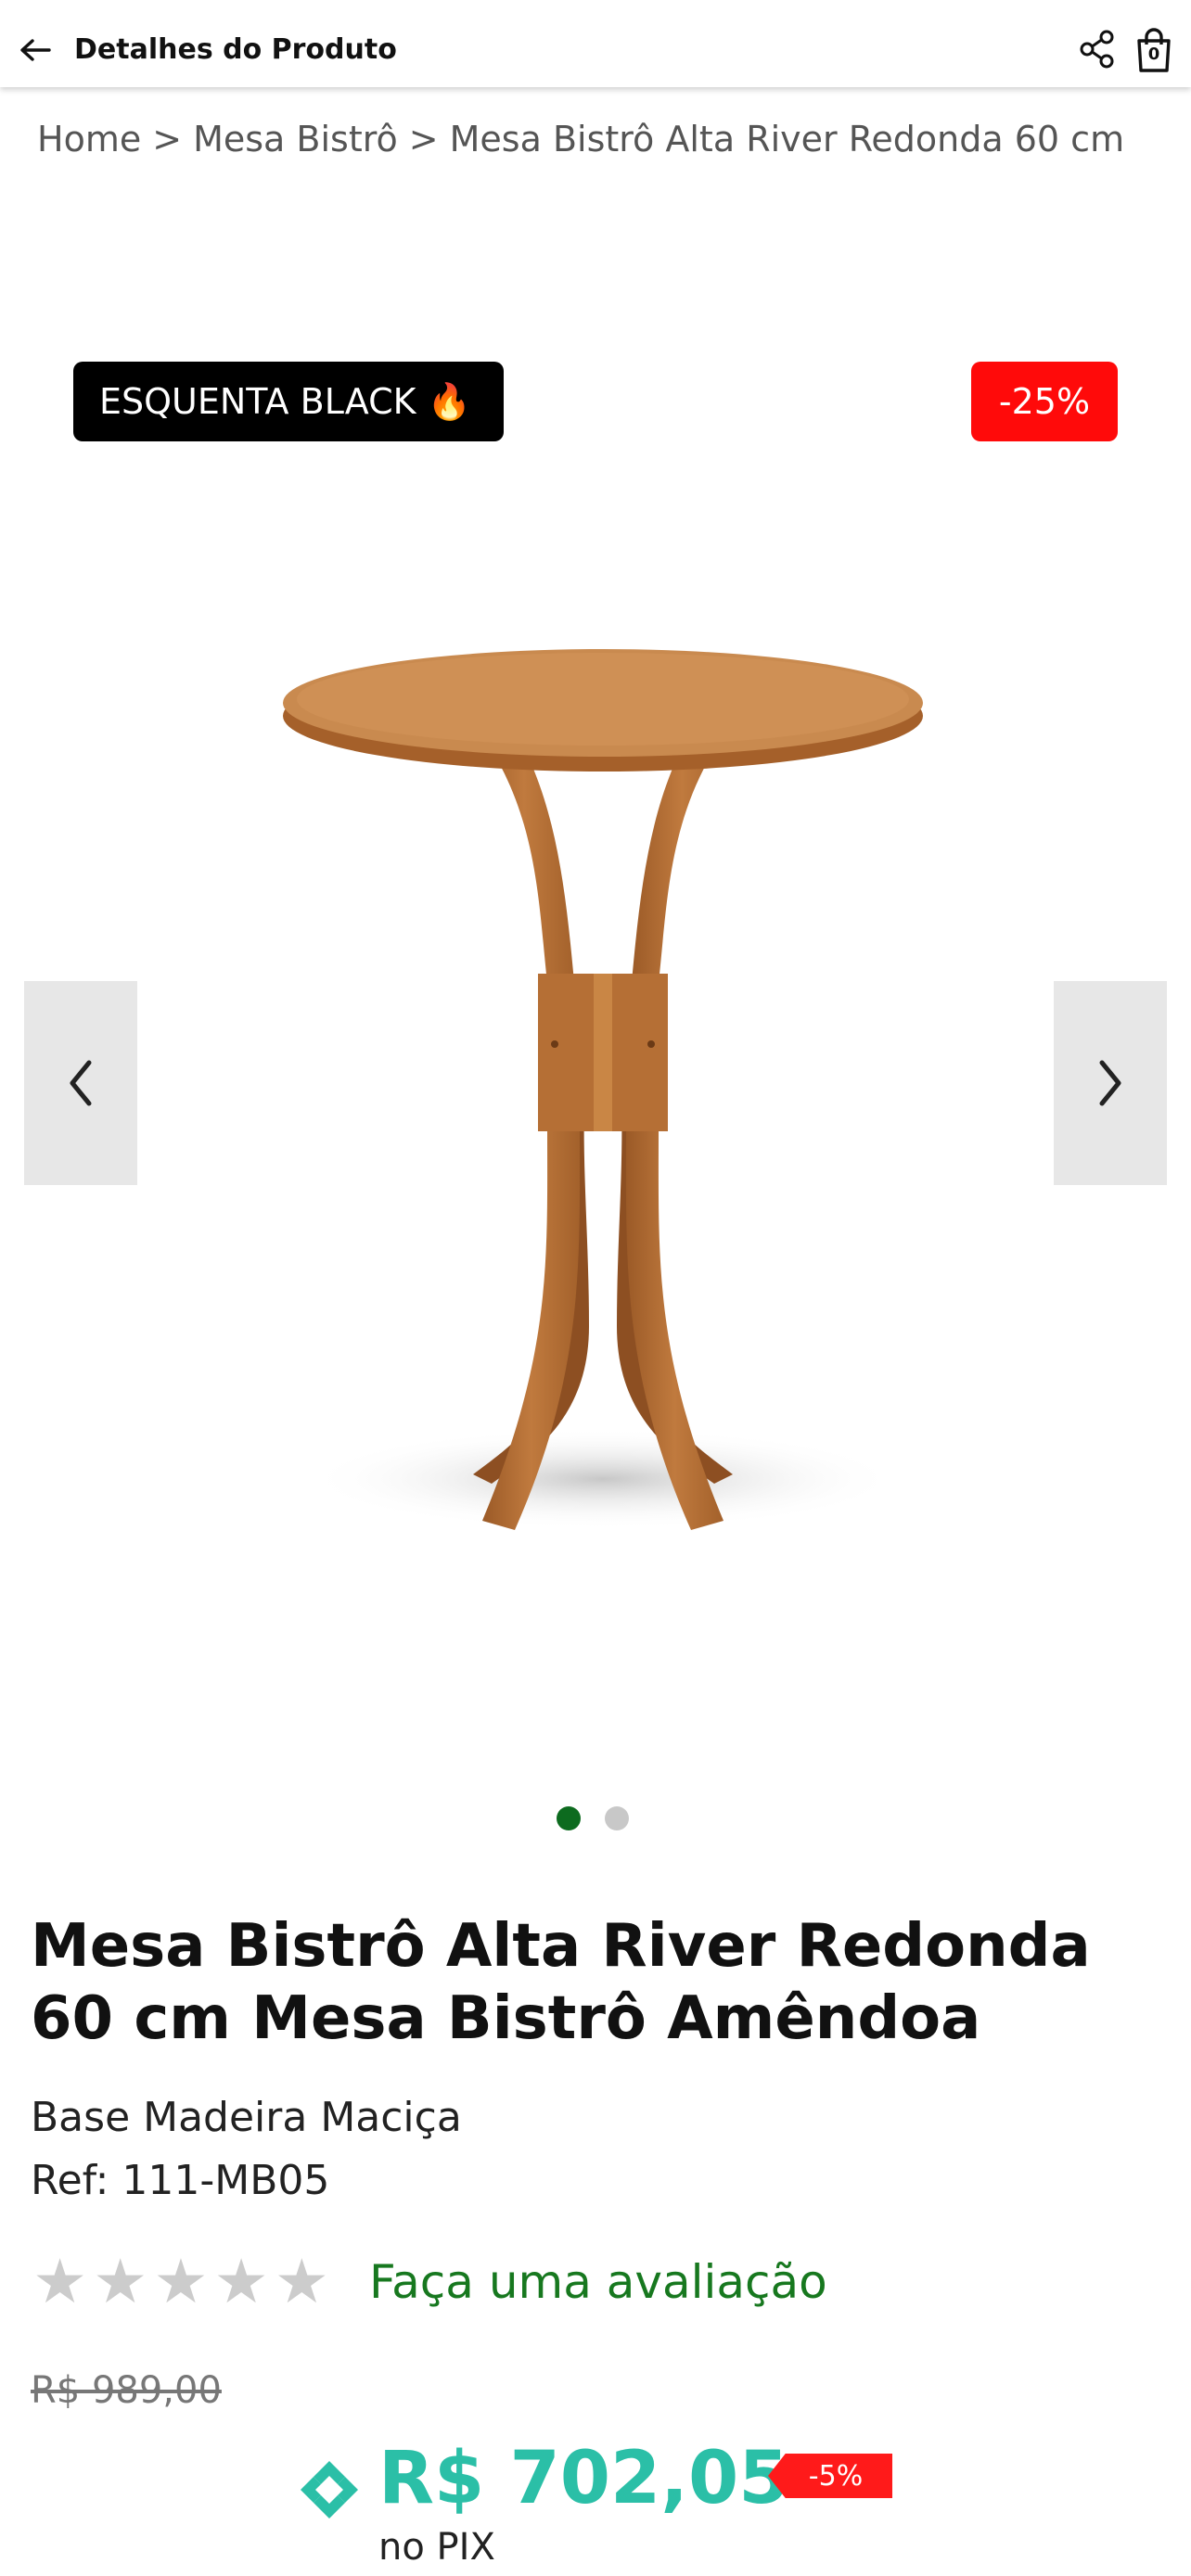 The image size is (1191, 2576). I want to click on pix-label: no PIX, so click(437, 2547).